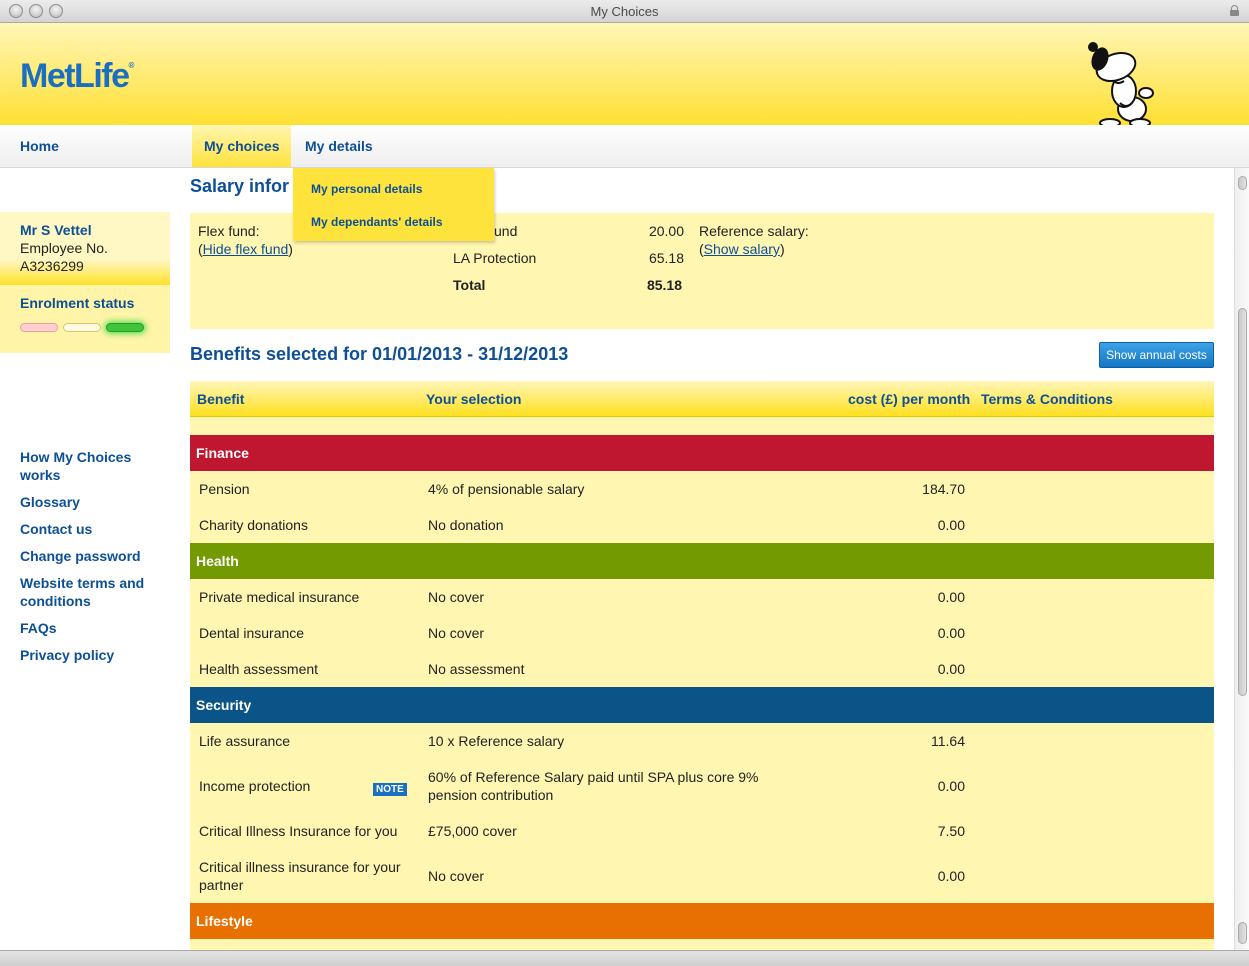 The image size is (1249, 966). What do you see at coordinates (90, 502) in the screenshot?
I see `sidebar-link-glossary: Glossary` at bounding box center [90, 502].